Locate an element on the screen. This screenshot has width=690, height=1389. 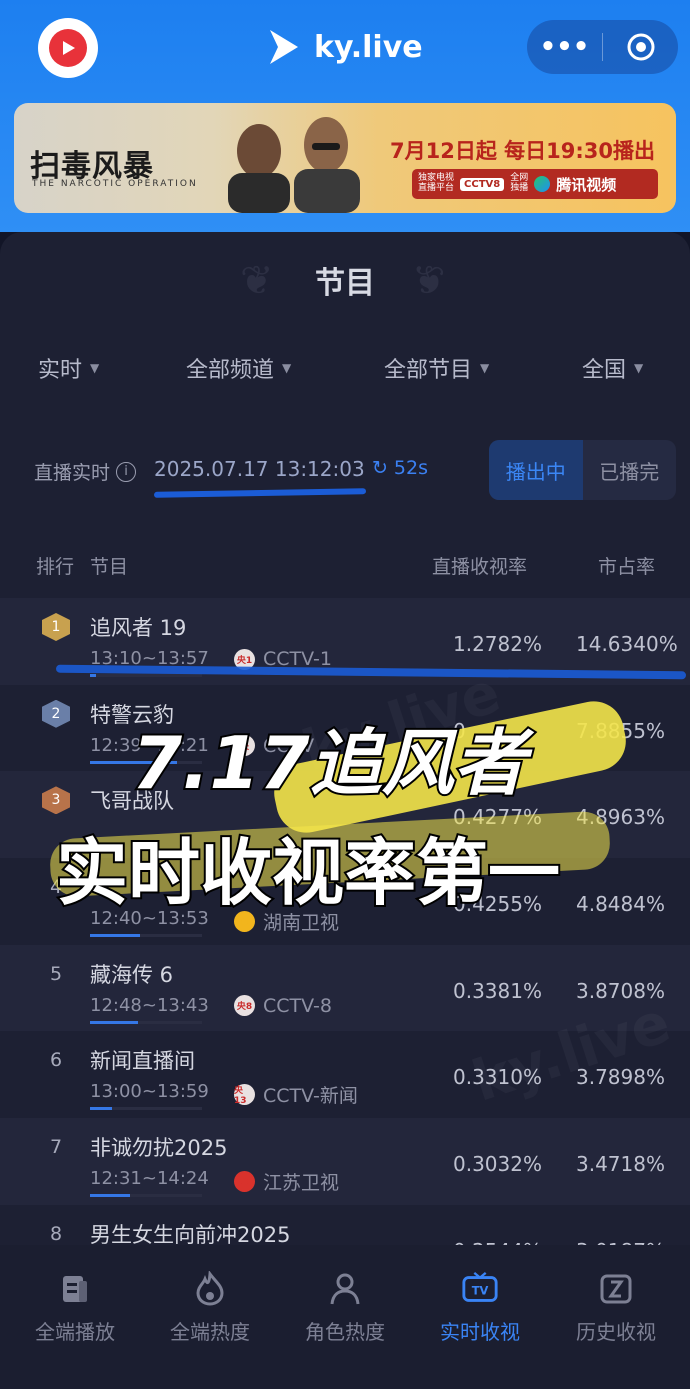
bottom-tab-bar: 全端播放 全端热度 角色热度 TV 实时收视 历史收视 is located at coordinates (345, 1317).